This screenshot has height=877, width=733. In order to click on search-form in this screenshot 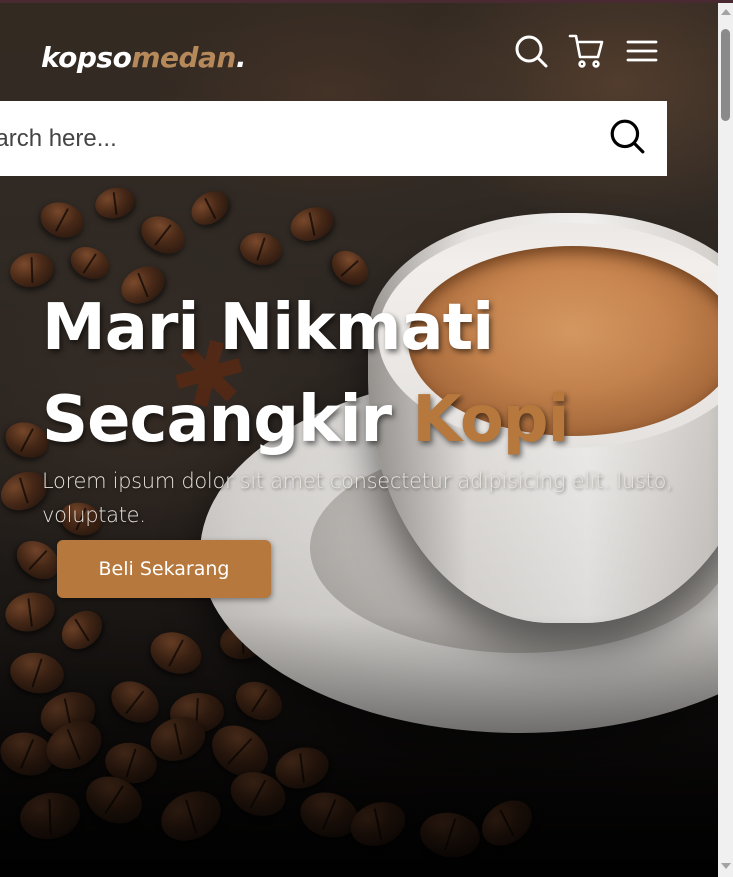, I will do `click(333, 138)`.